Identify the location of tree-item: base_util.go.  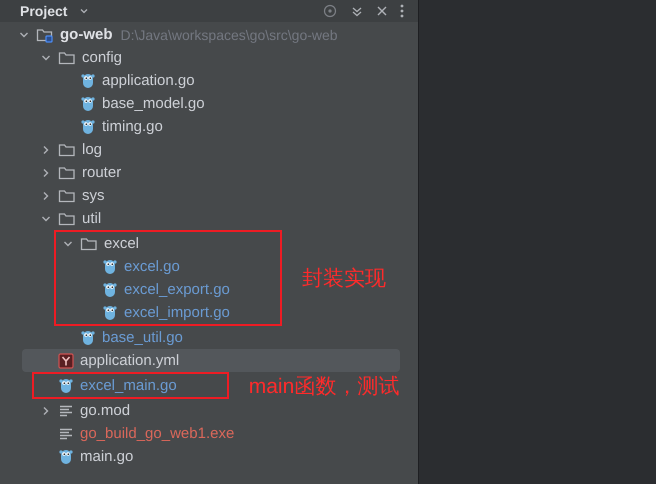
(209, 337).